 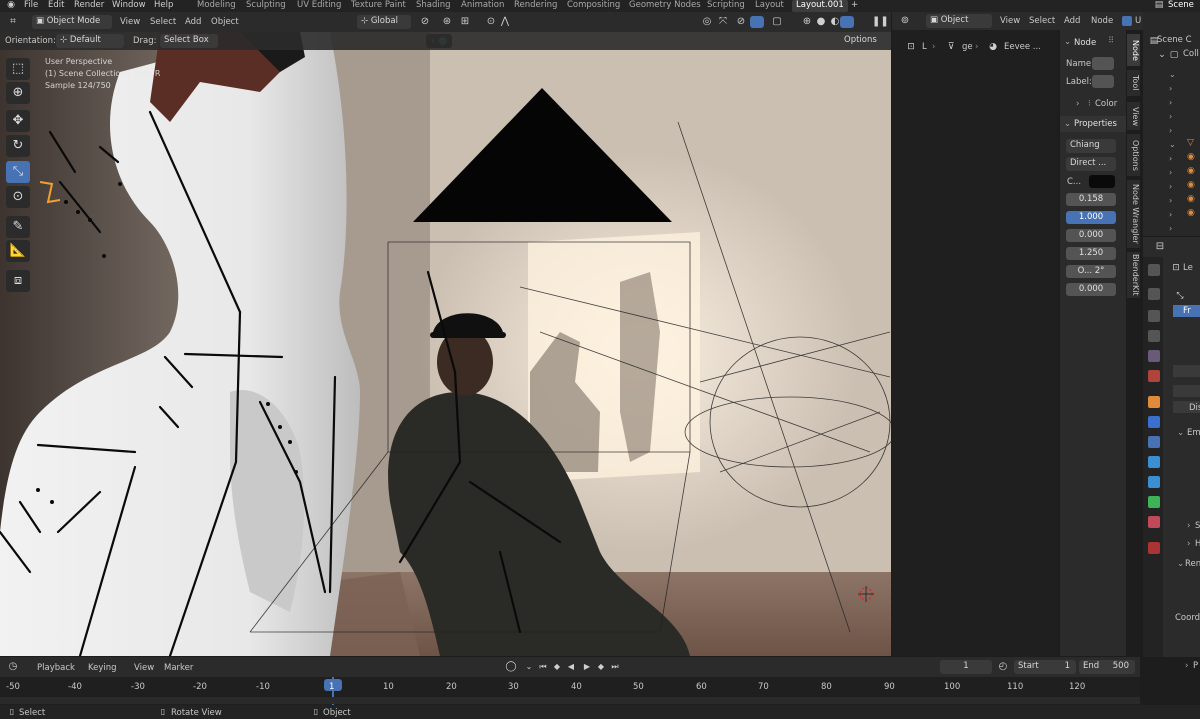 I want to click on properties-item-s: S, so click(x=1197, y=526).